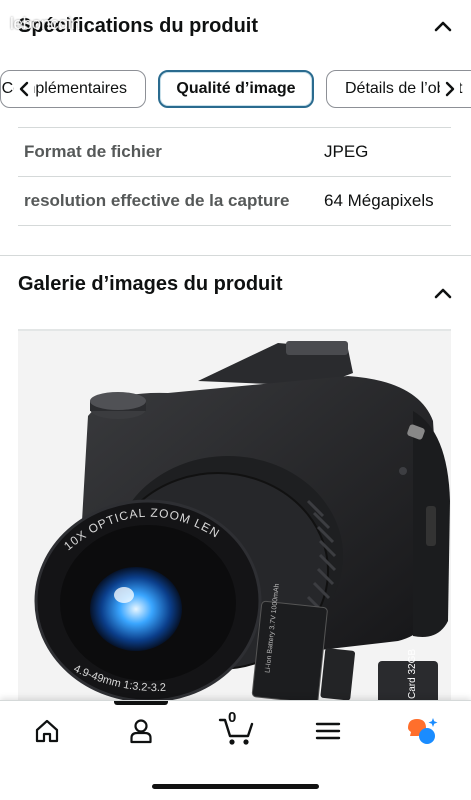 The width and height of the screenshot is (471, 800). I want to click on gallery-section-title: Galerie d’images du produit, so click(150, 283).